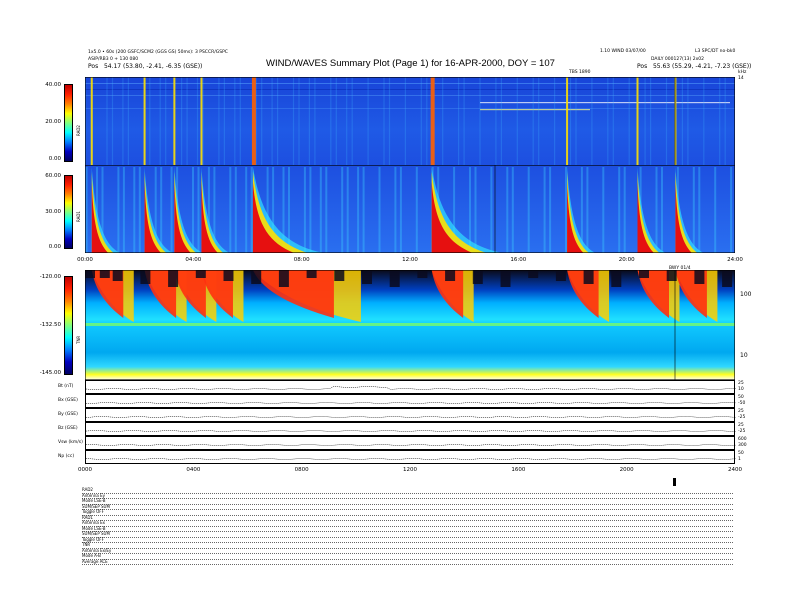 The width and height of the screenshot is (792, 612). Describe the element at coordinates (742, 445) in the screenshot. I see `time-series-right-tick: 300` at that location.